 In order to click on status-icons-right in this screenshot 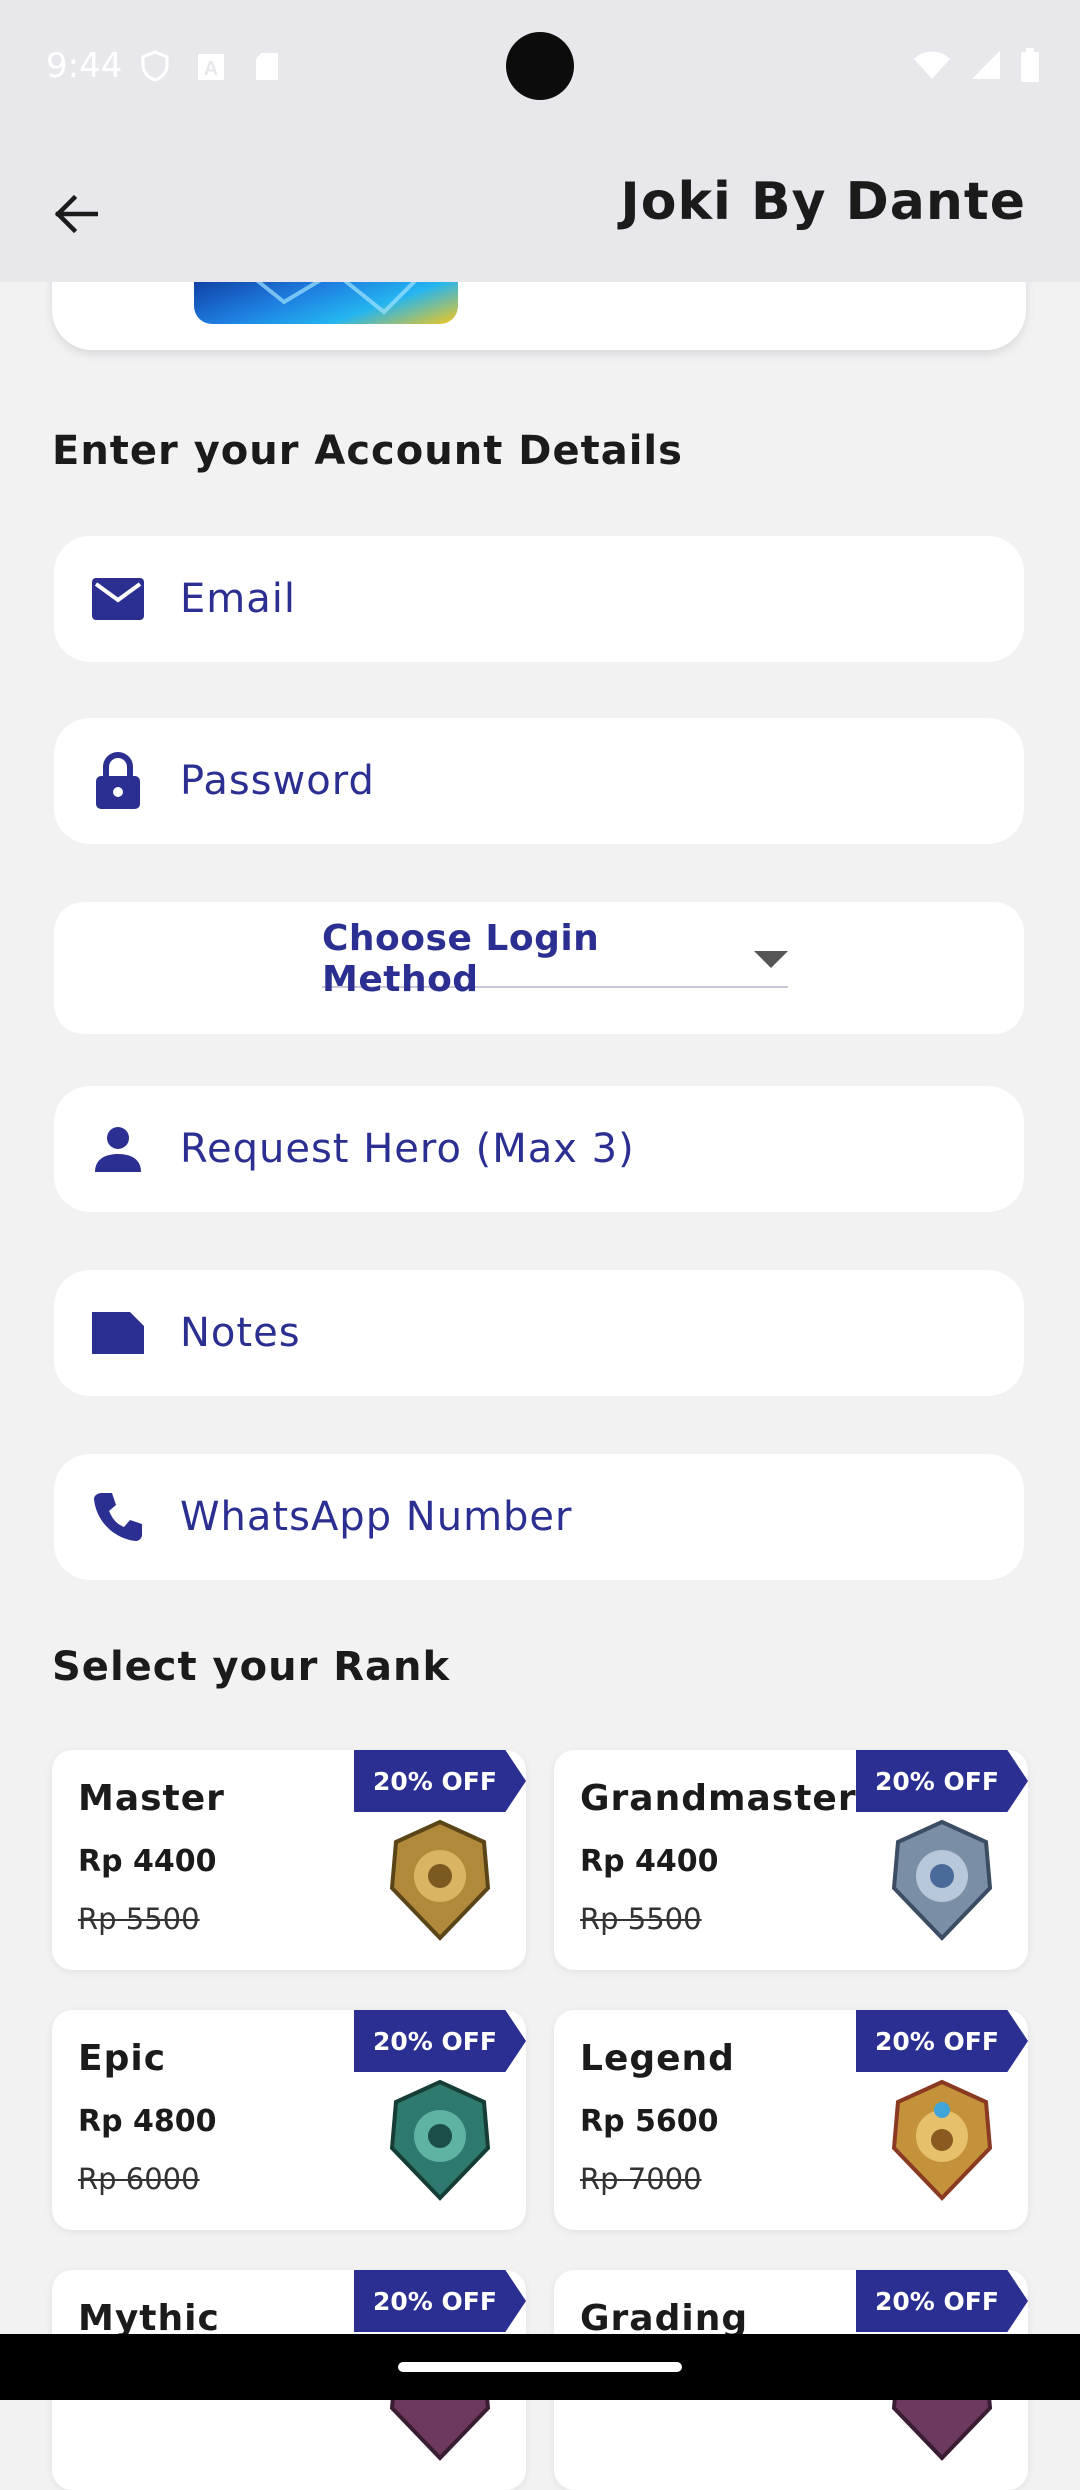, I will do `click(976, 67)`.